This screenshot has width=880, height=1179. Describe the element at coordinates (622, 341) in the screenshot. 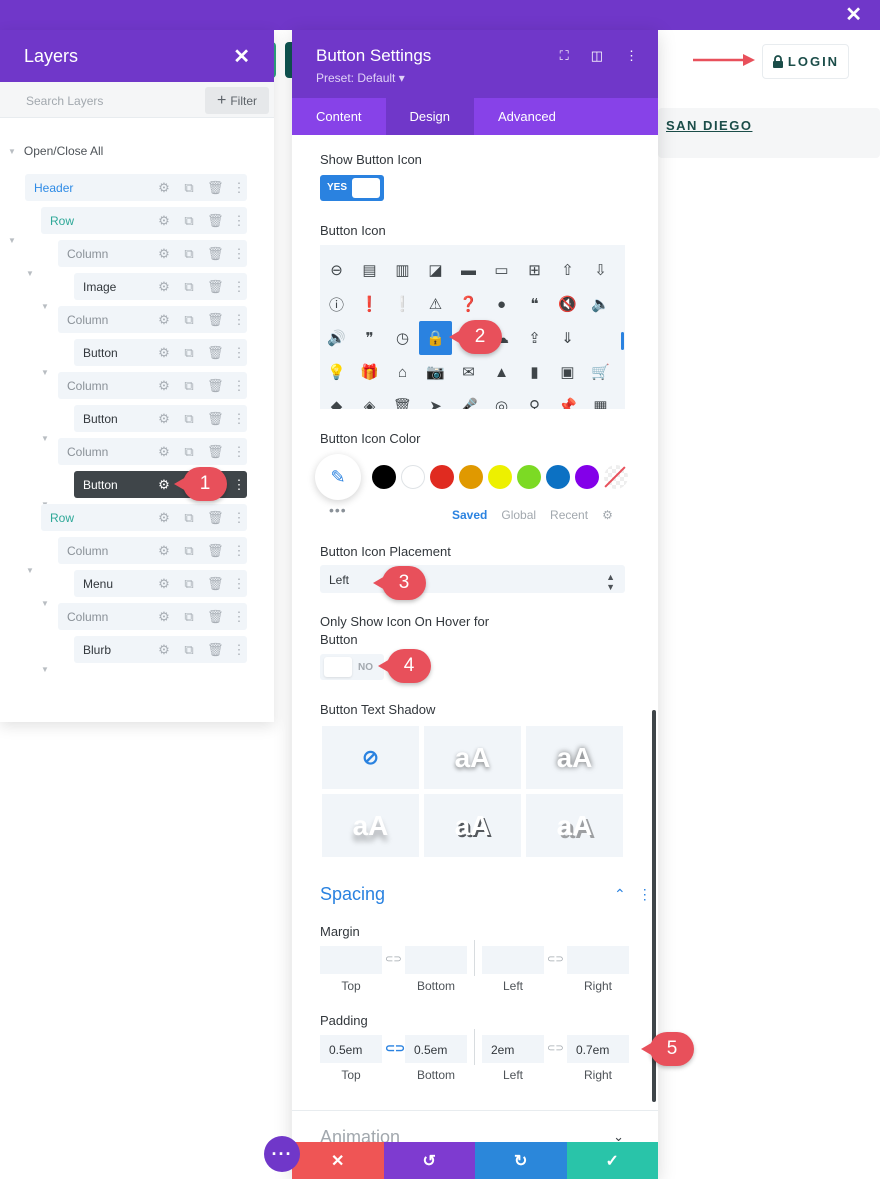

I see `icon-picker-scrollbar` at that location.